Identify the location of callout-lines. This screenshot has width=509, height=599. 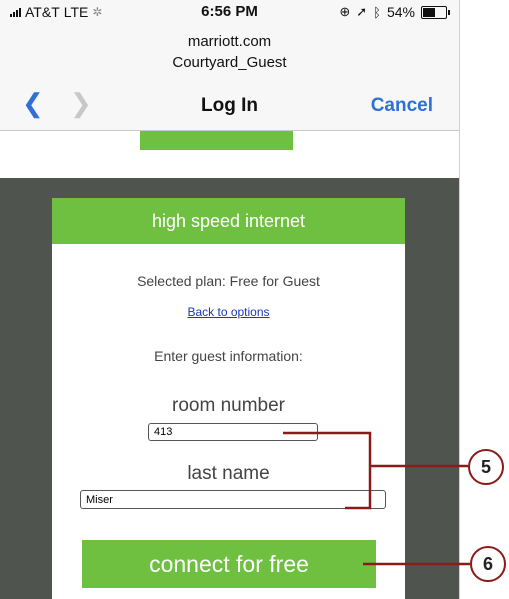
(376, 498).